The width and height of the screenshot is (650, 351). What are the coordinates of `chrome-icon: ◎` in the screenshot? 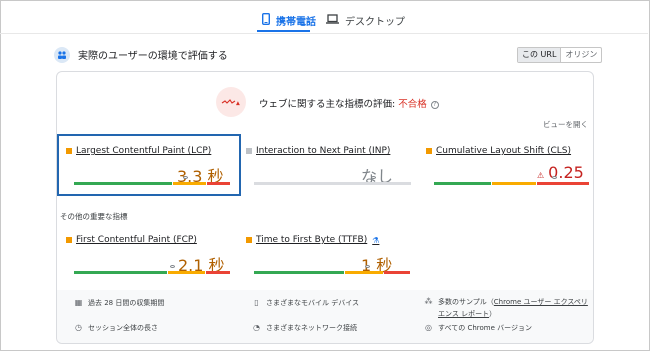 It's located at (428, 327).